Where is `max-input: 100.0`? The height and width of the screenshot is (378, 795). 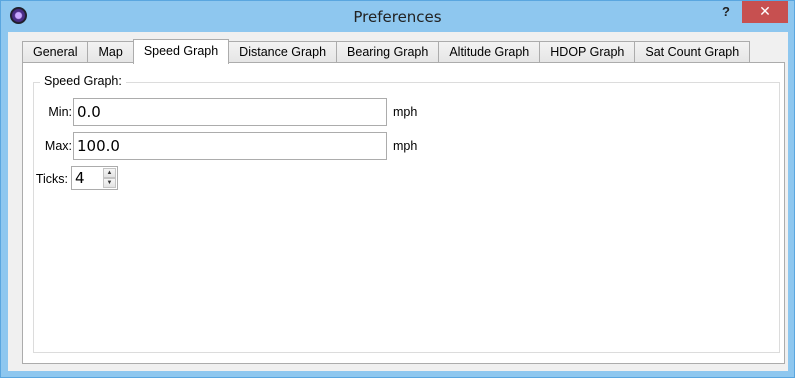
max-input: 100.0 is located at coordinates (230, 146).